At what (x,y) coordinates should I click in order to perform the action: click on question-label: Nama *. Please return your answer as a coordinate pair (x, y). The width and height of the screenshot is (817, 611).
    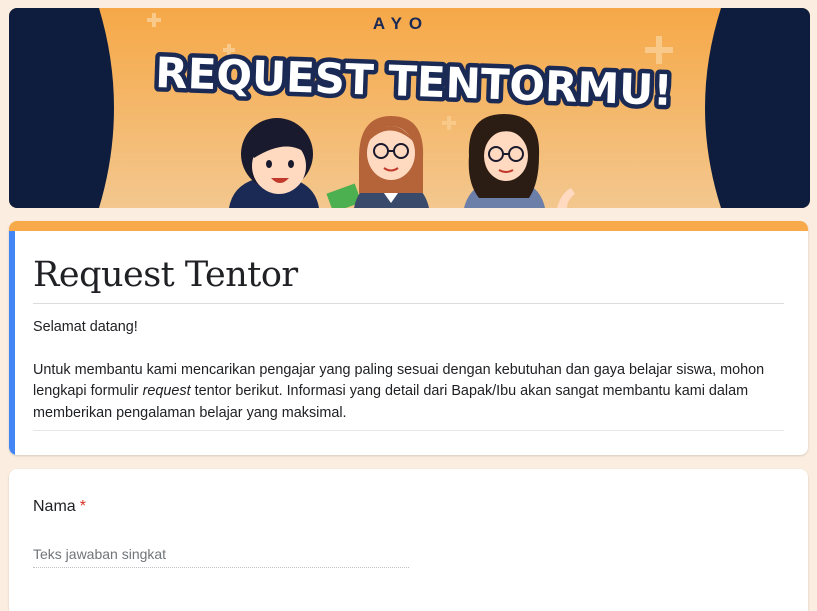
    Looking at the image, I should click on (59, 507).